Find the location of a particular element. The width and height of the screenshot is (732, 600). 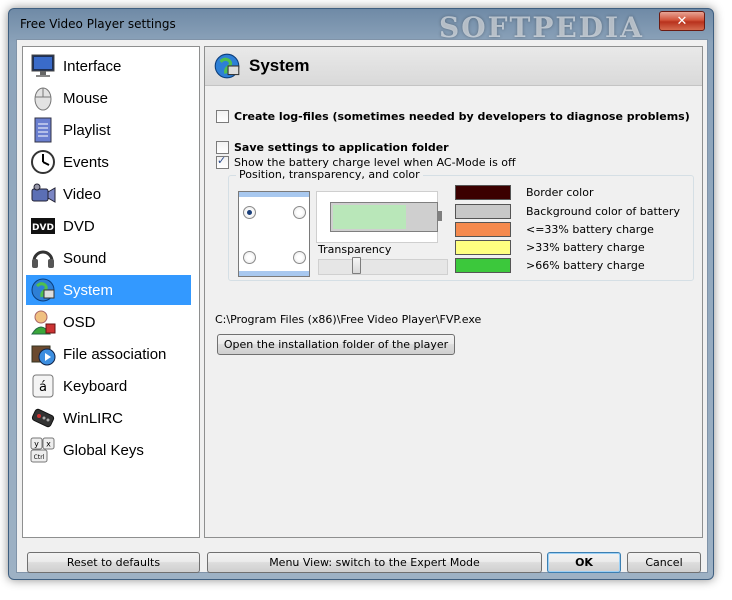

sidebar-item-playlist: Playlist is located at coordinates (108, 130).